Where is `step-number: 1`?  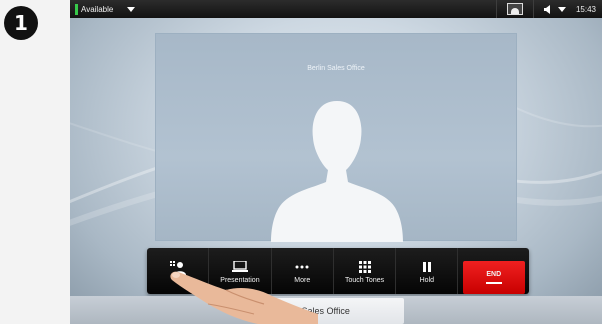 step-number: 1 is located at coordinates (21, 23).